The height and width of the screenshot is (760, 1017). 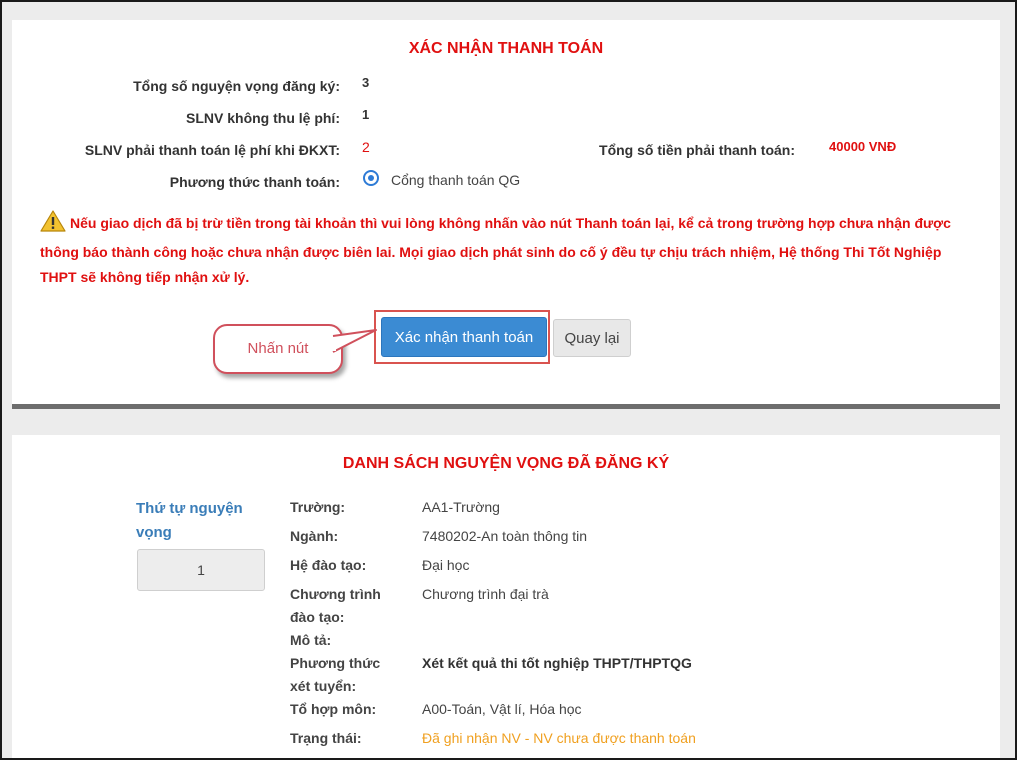 What do you see at coordinates (311, 640) in the screenshot?
I see `description-label: Mô tả:` at bounding box center [311, 640].